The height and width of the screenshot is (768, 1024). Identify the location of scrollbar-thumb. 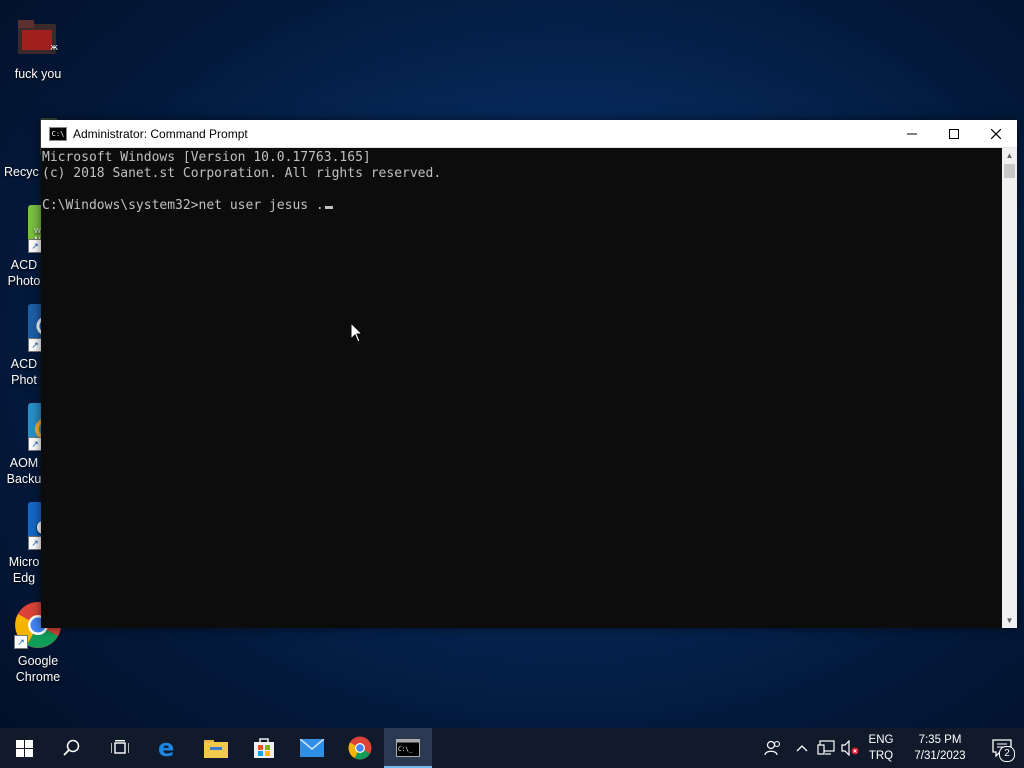
(1009, 171).